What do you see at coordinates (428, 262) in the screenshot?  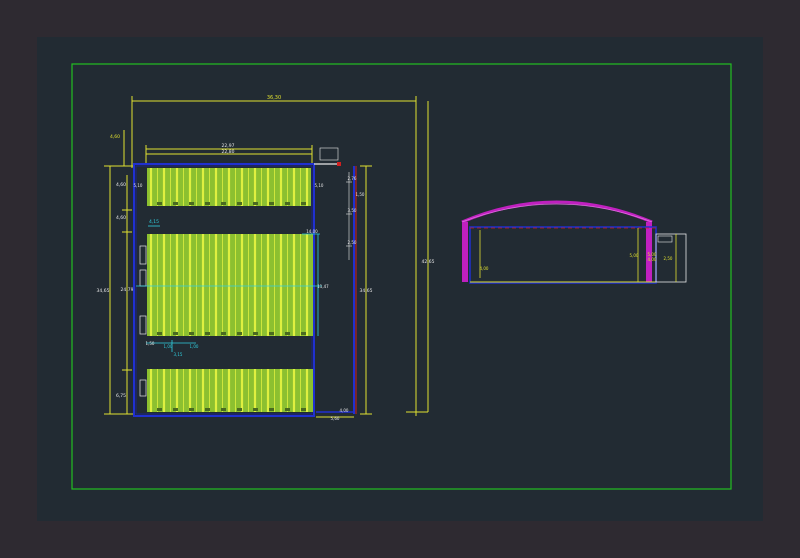 I see `dim-right-overall: 42,65` at bounding box center [428, 262].